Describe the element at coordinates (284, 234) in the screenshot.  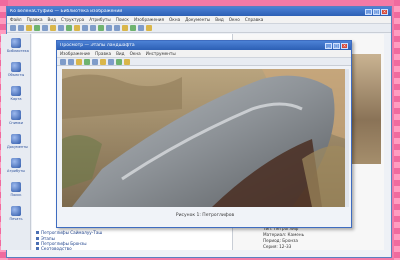
I see `details-line: Материал: Камень` at that location.